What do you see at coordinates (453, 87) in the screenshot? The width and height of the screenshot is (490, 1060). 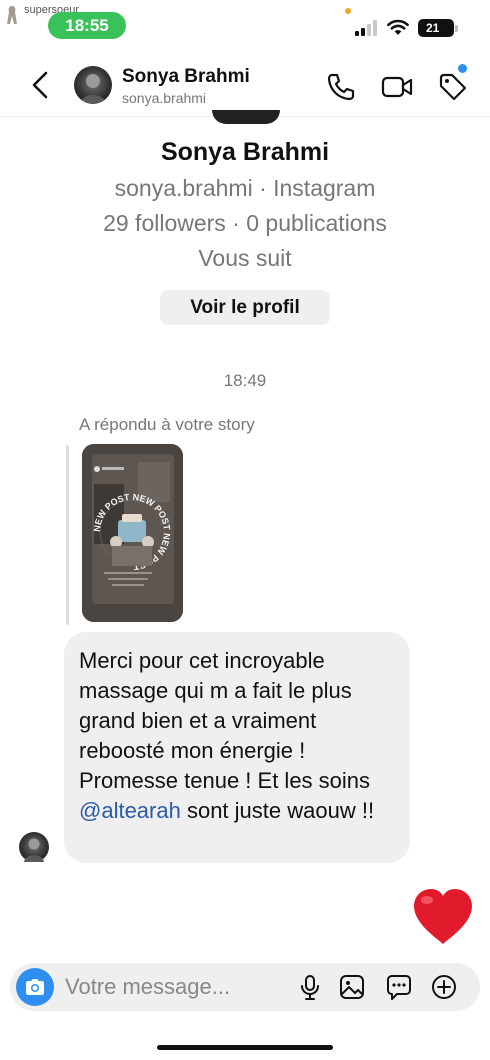 I see `tag-icon` at bounding box center [453, 87].